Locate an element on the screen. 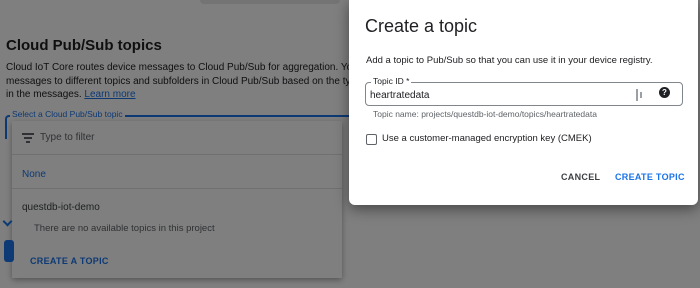  help-icon: ? is located at coordinates (664, 92).